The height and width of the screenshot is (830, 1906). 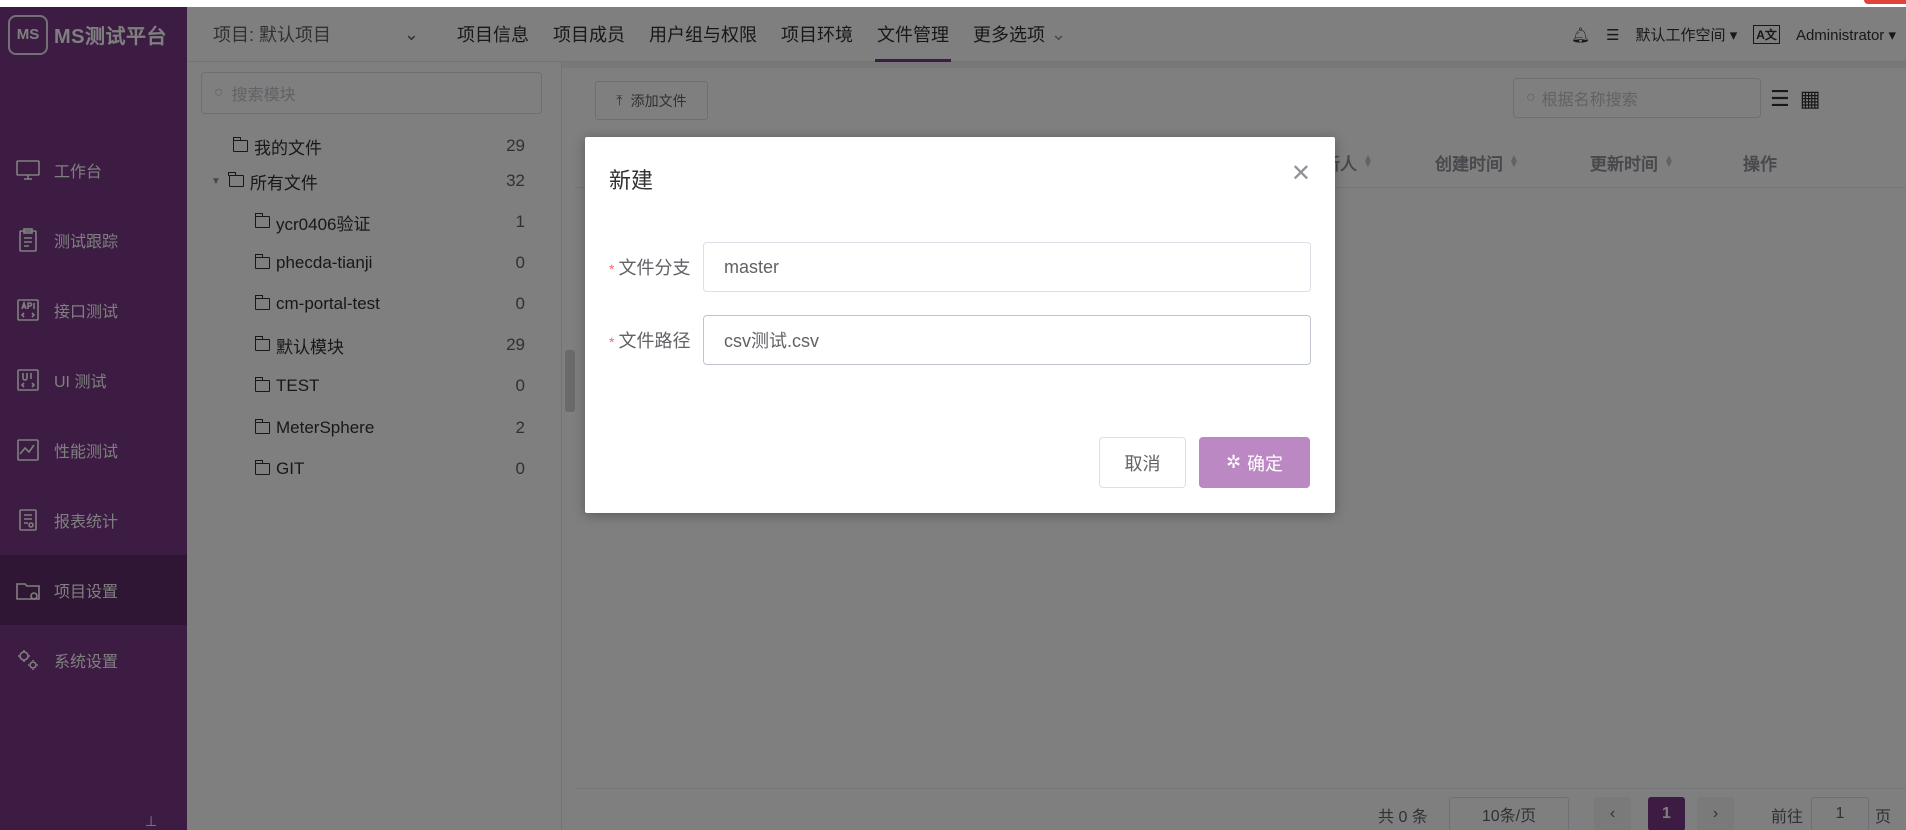 I want to click on confirm-button: ✲ 确定, so click(x=1254, y=462).